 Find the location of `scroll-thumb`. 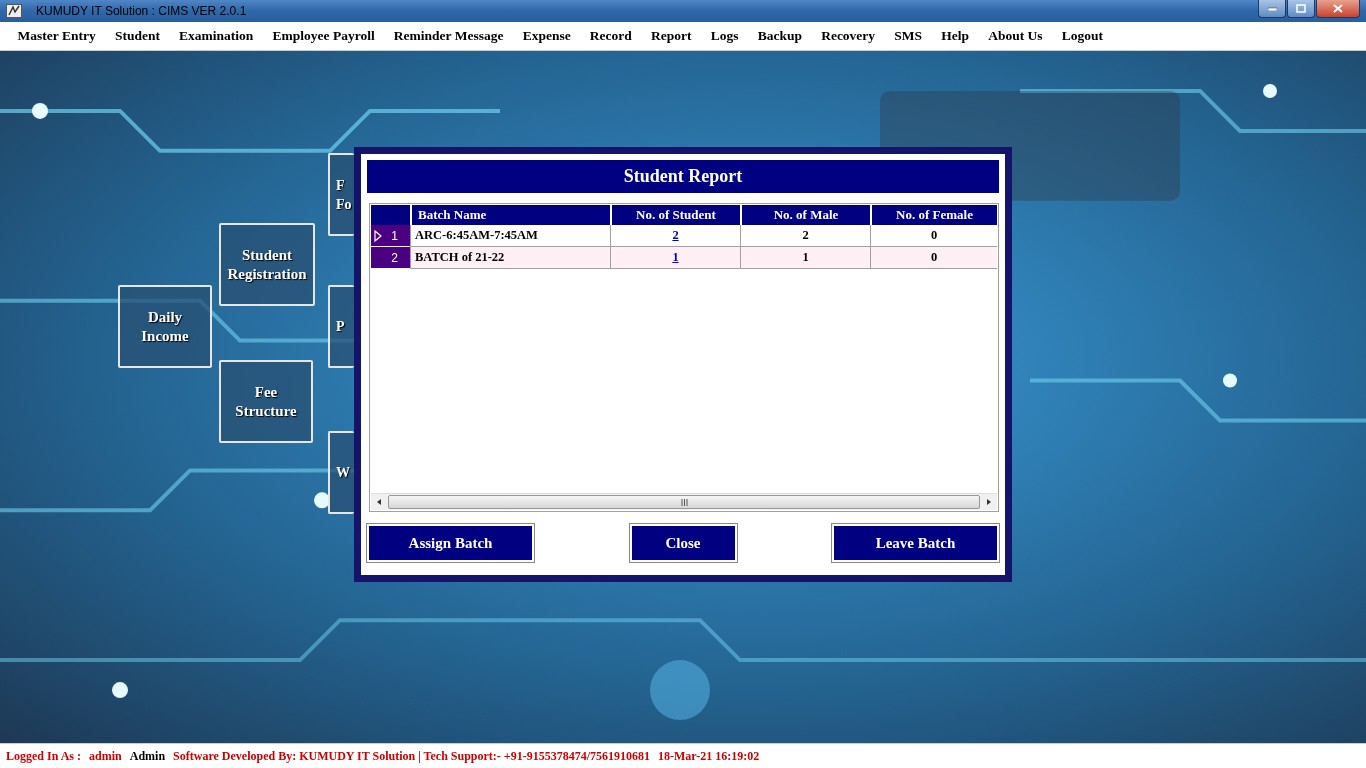

scroll-thumb is located at coordinates (684, 502).